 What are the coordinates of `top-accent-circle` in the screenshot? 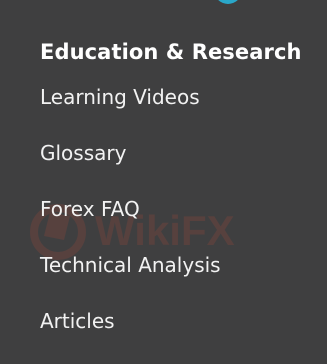 It's located at (228, 2).